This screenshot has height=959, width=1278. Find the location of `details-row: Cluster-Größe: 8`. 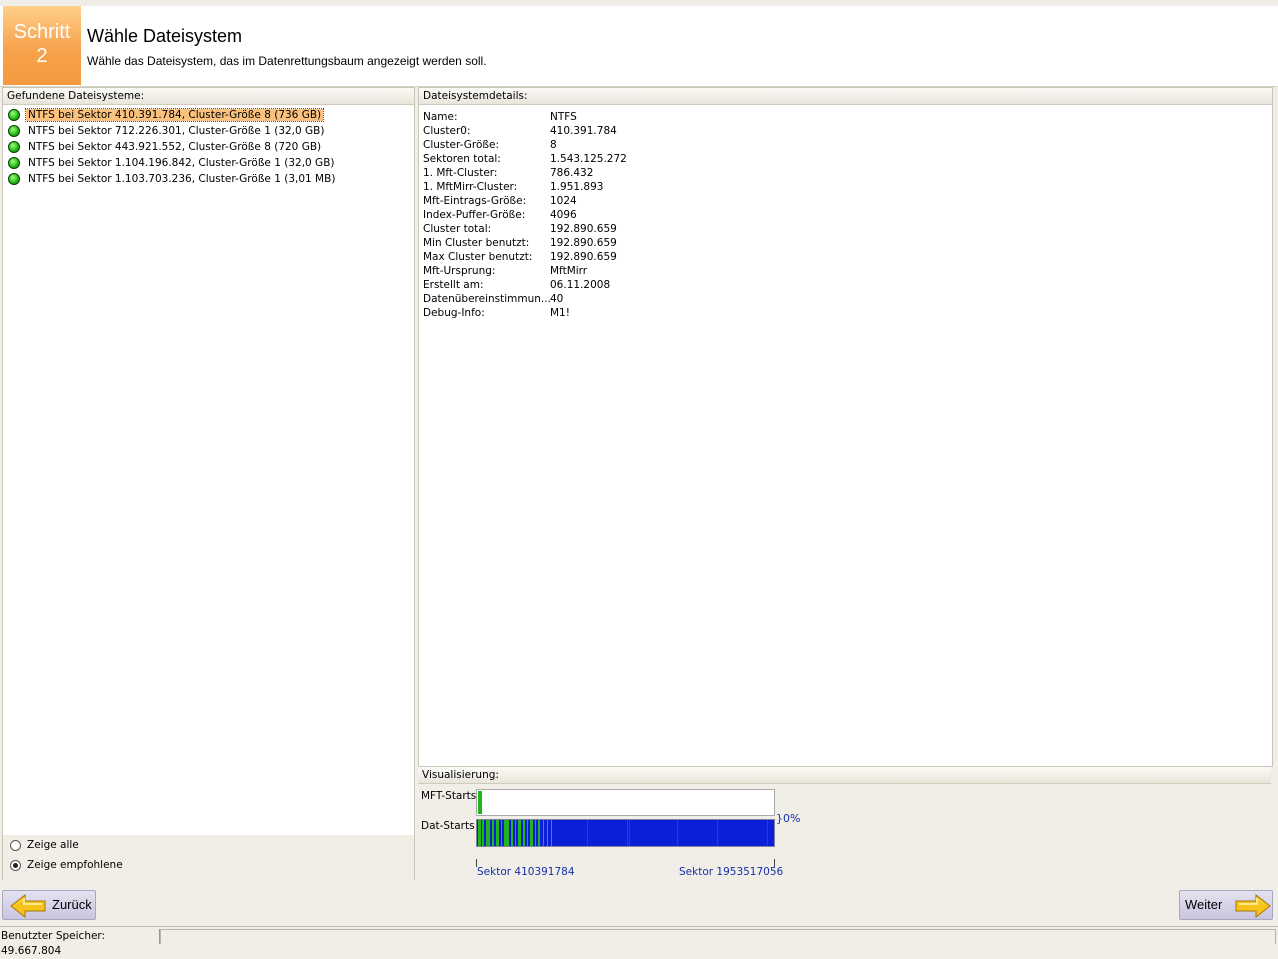

details-row: Cluster-Größe: 8 is located at coordinates (525, 145).